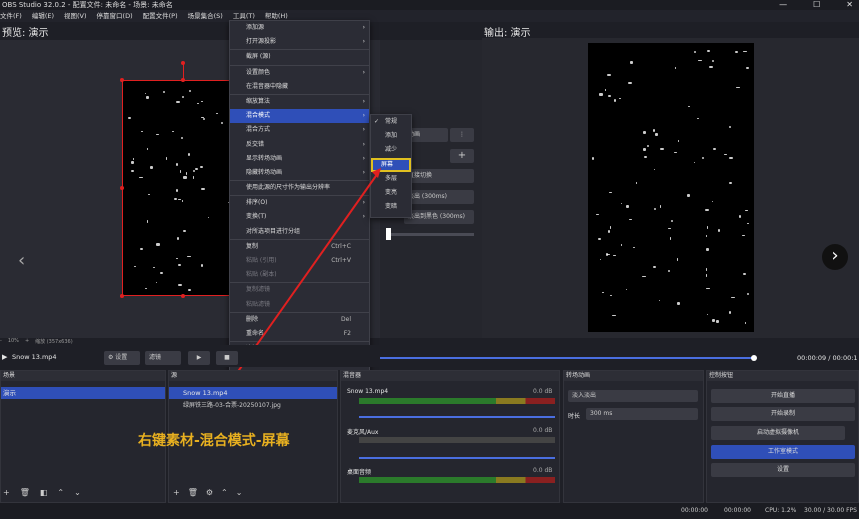 This screenshot has width=859, height=519. Describe the element at coordinates (439, 176) in the screenshot. I see `transition-select-1: 直接切换` at that location.